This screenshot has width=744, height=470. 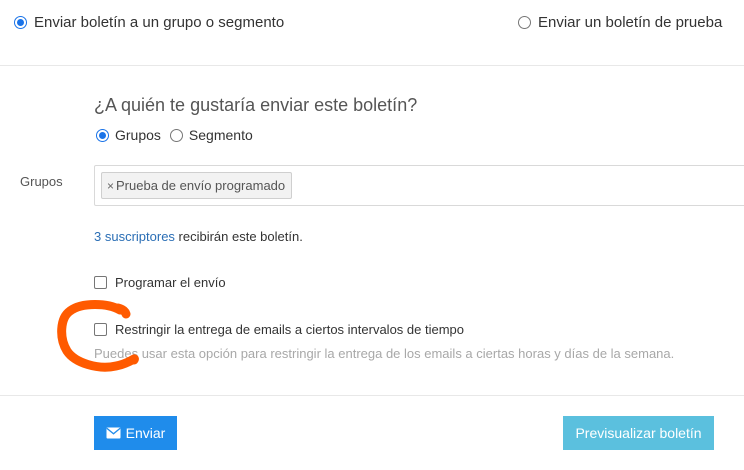 What do you see at coordinates (201, 185) in the screenshot?
I see `group-tag-label: Prueba de envío programado` at bounding box center [201, 185].